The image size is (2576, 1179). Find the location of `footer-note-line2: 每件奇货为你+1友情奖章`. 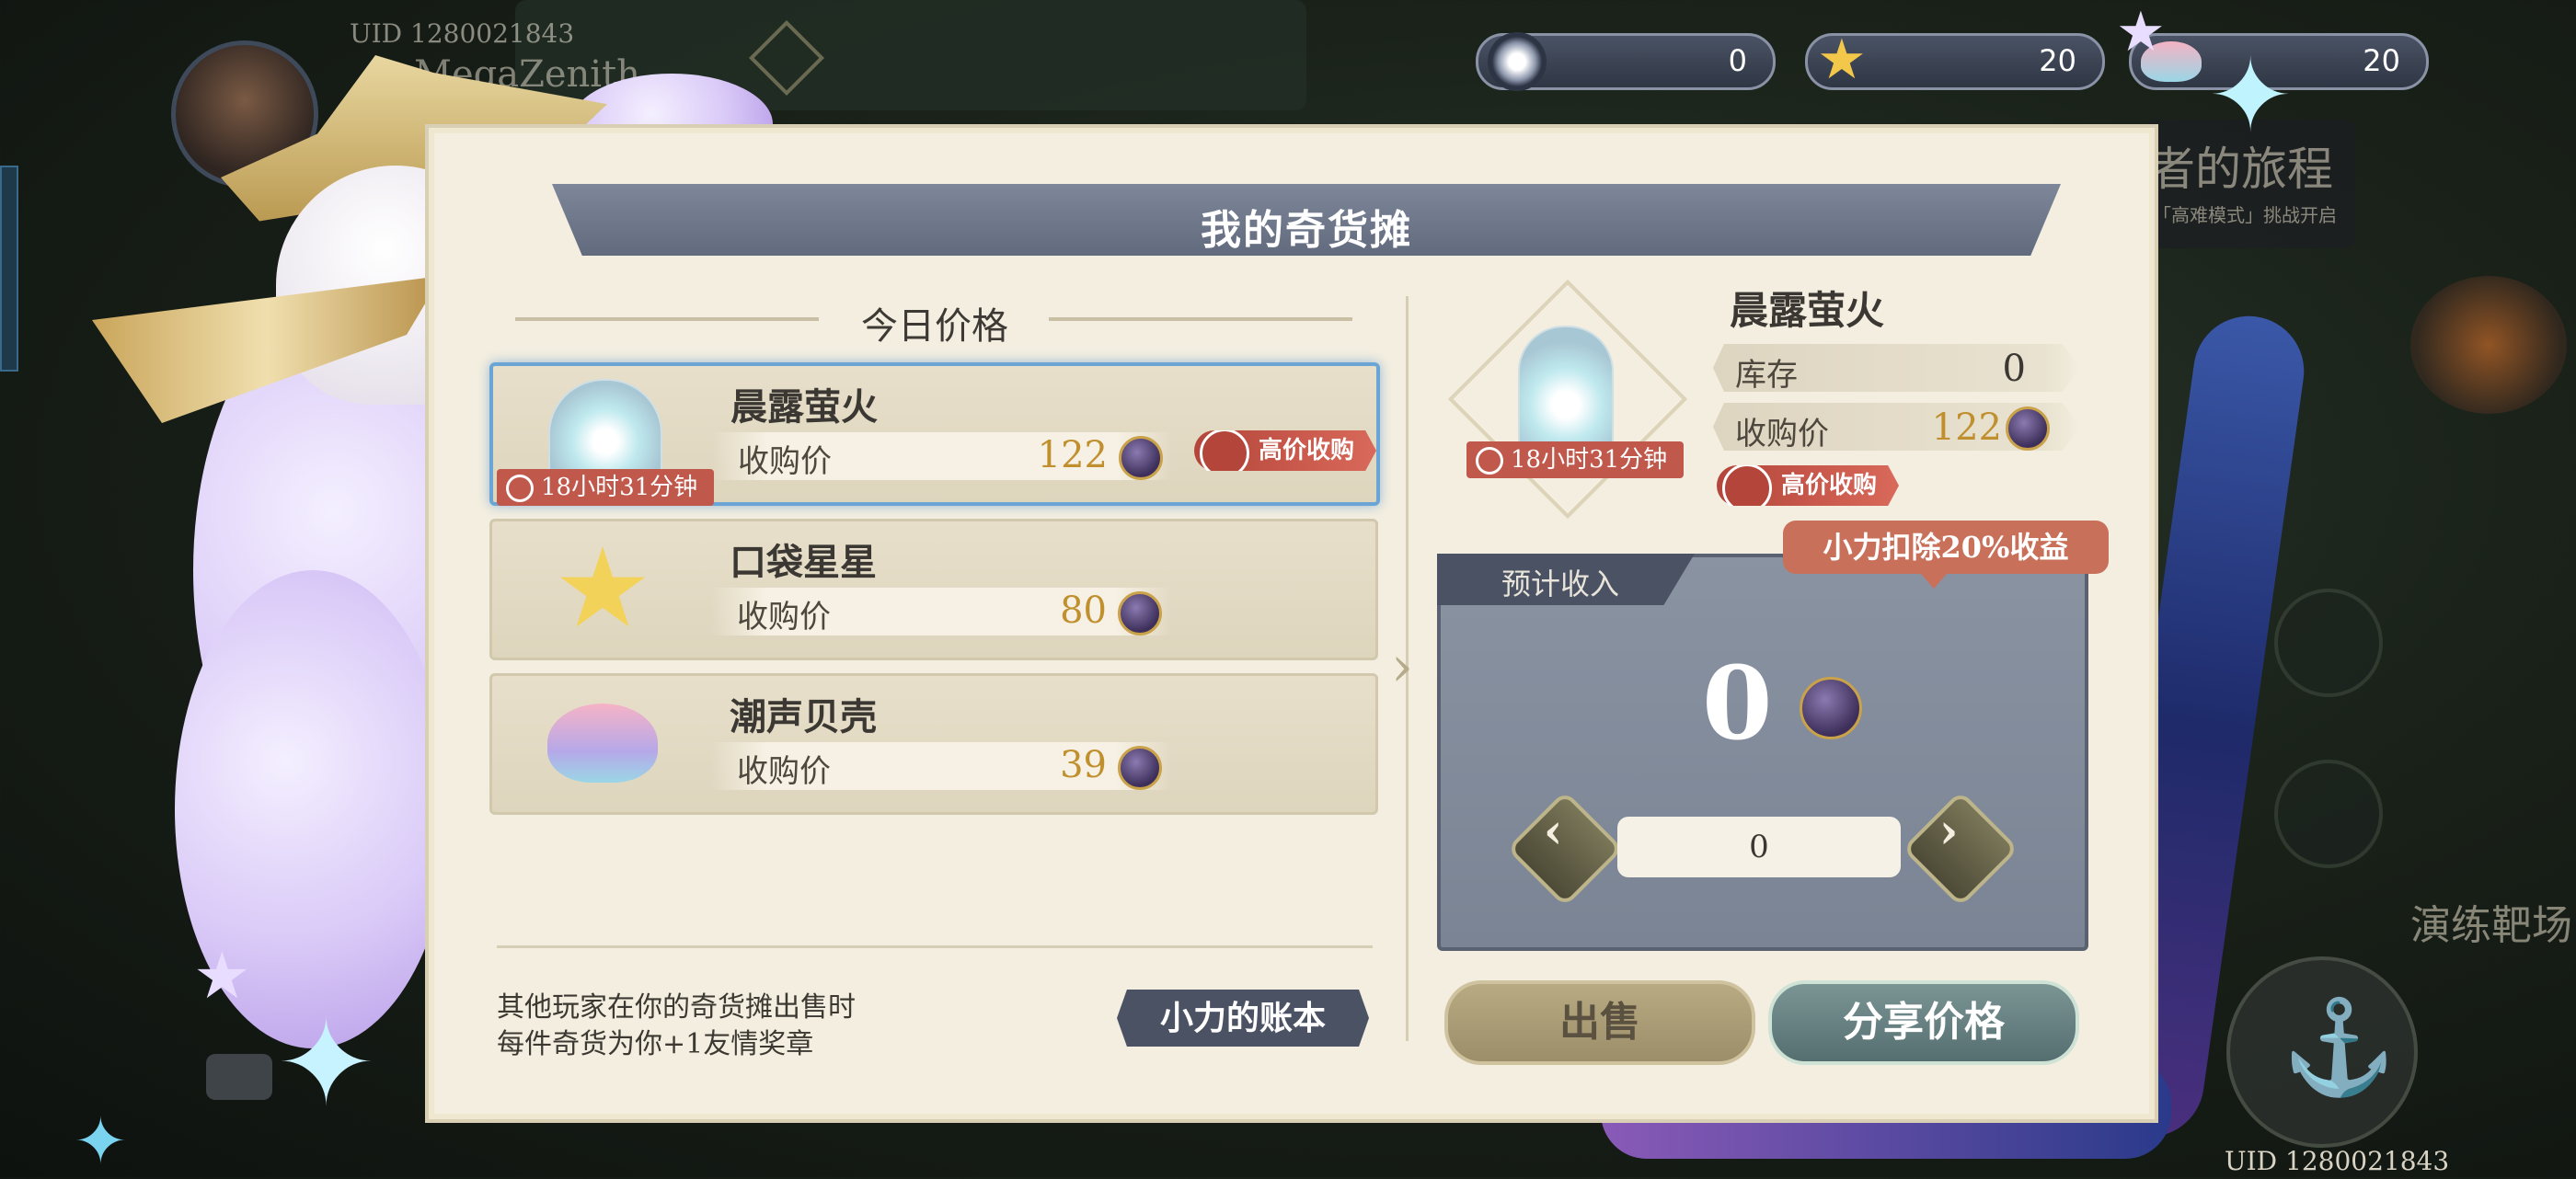

footer-note-line2: 每件奇货为你+1友情奖章 is located at coordinates (655, 1044).